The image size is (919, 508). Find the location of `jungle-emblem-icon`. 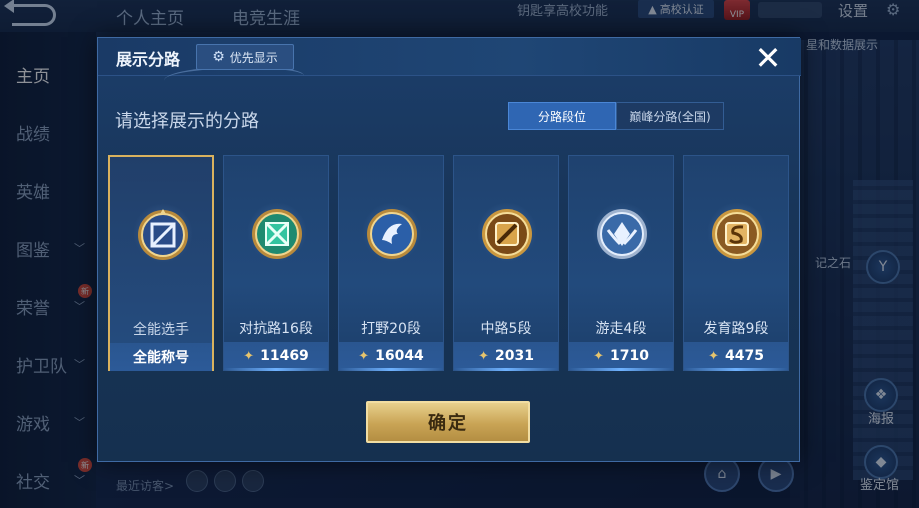

jungle-emblem-icon is located at coordinates (392, 234).